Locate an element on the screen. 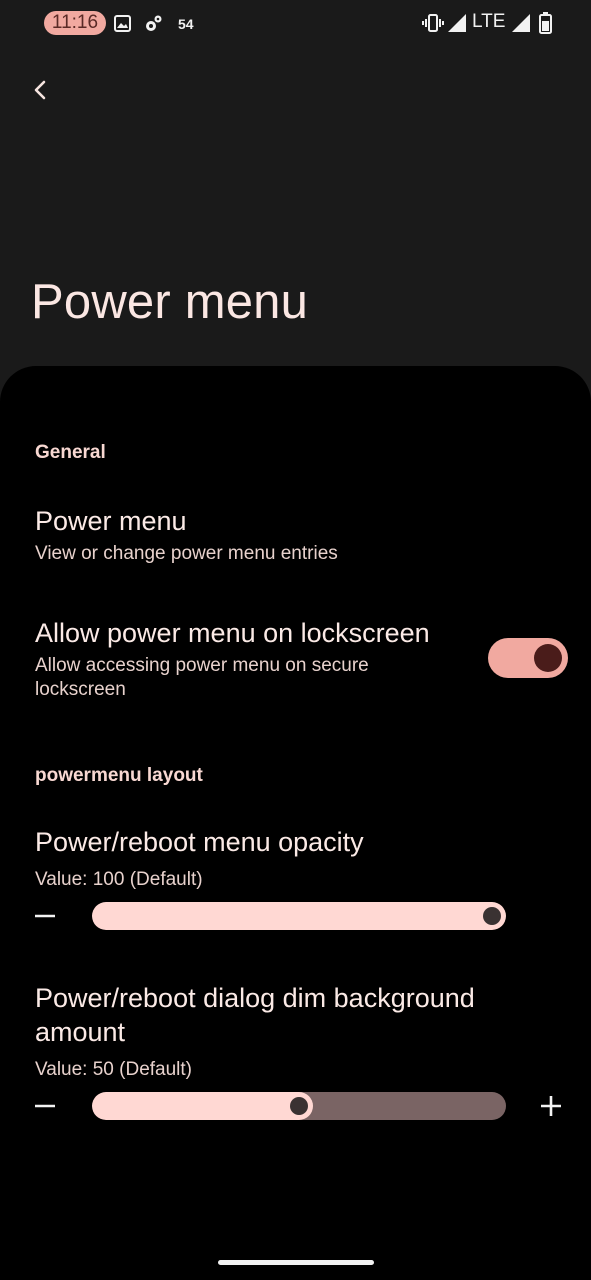 The height and width of the screenshot is (1280, 591). gesture-nav-handle is located at coordinates (296, 1262).